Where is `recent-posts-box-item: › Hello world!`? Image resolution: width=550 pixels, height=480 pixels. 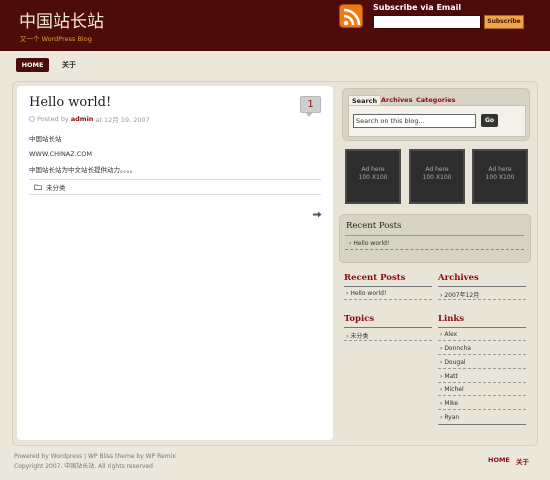
recent-posts-box-item: › Hello world! is located at coordinates (369, 243).